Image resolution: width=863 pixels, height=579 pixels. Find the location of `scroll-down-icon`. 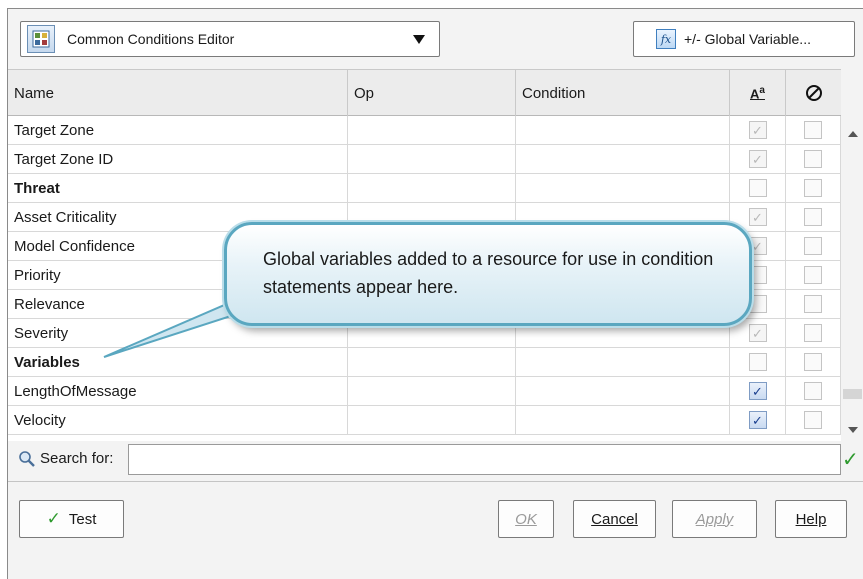

scroll-down-icon is located at coordinates (853, 430).